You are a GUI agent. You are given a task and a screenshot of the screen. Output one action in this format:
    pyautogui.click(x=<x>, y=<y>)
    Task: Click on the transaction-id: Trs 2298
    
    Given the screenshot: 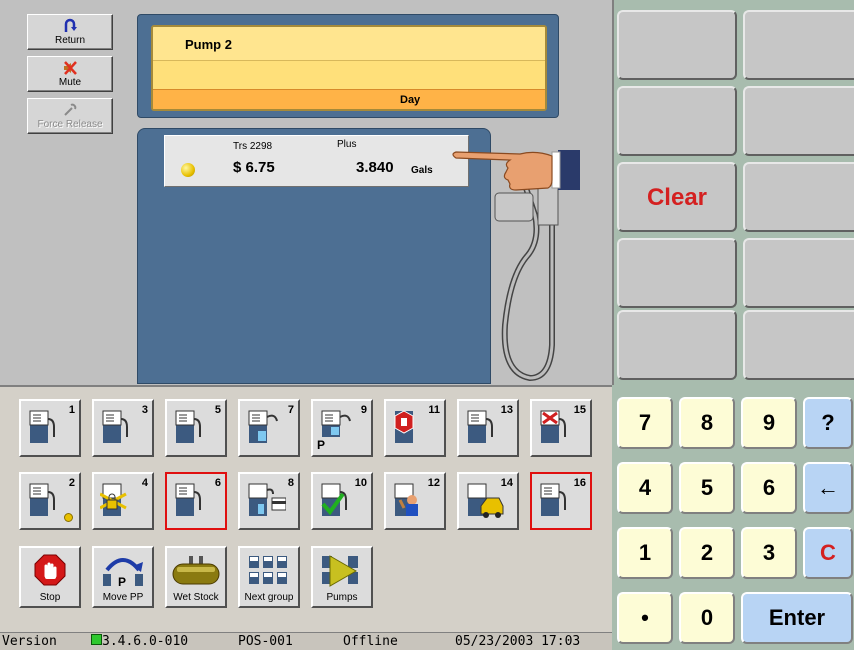 What is the action you would take?
    pyautogui.click(x=253, y=146)
    